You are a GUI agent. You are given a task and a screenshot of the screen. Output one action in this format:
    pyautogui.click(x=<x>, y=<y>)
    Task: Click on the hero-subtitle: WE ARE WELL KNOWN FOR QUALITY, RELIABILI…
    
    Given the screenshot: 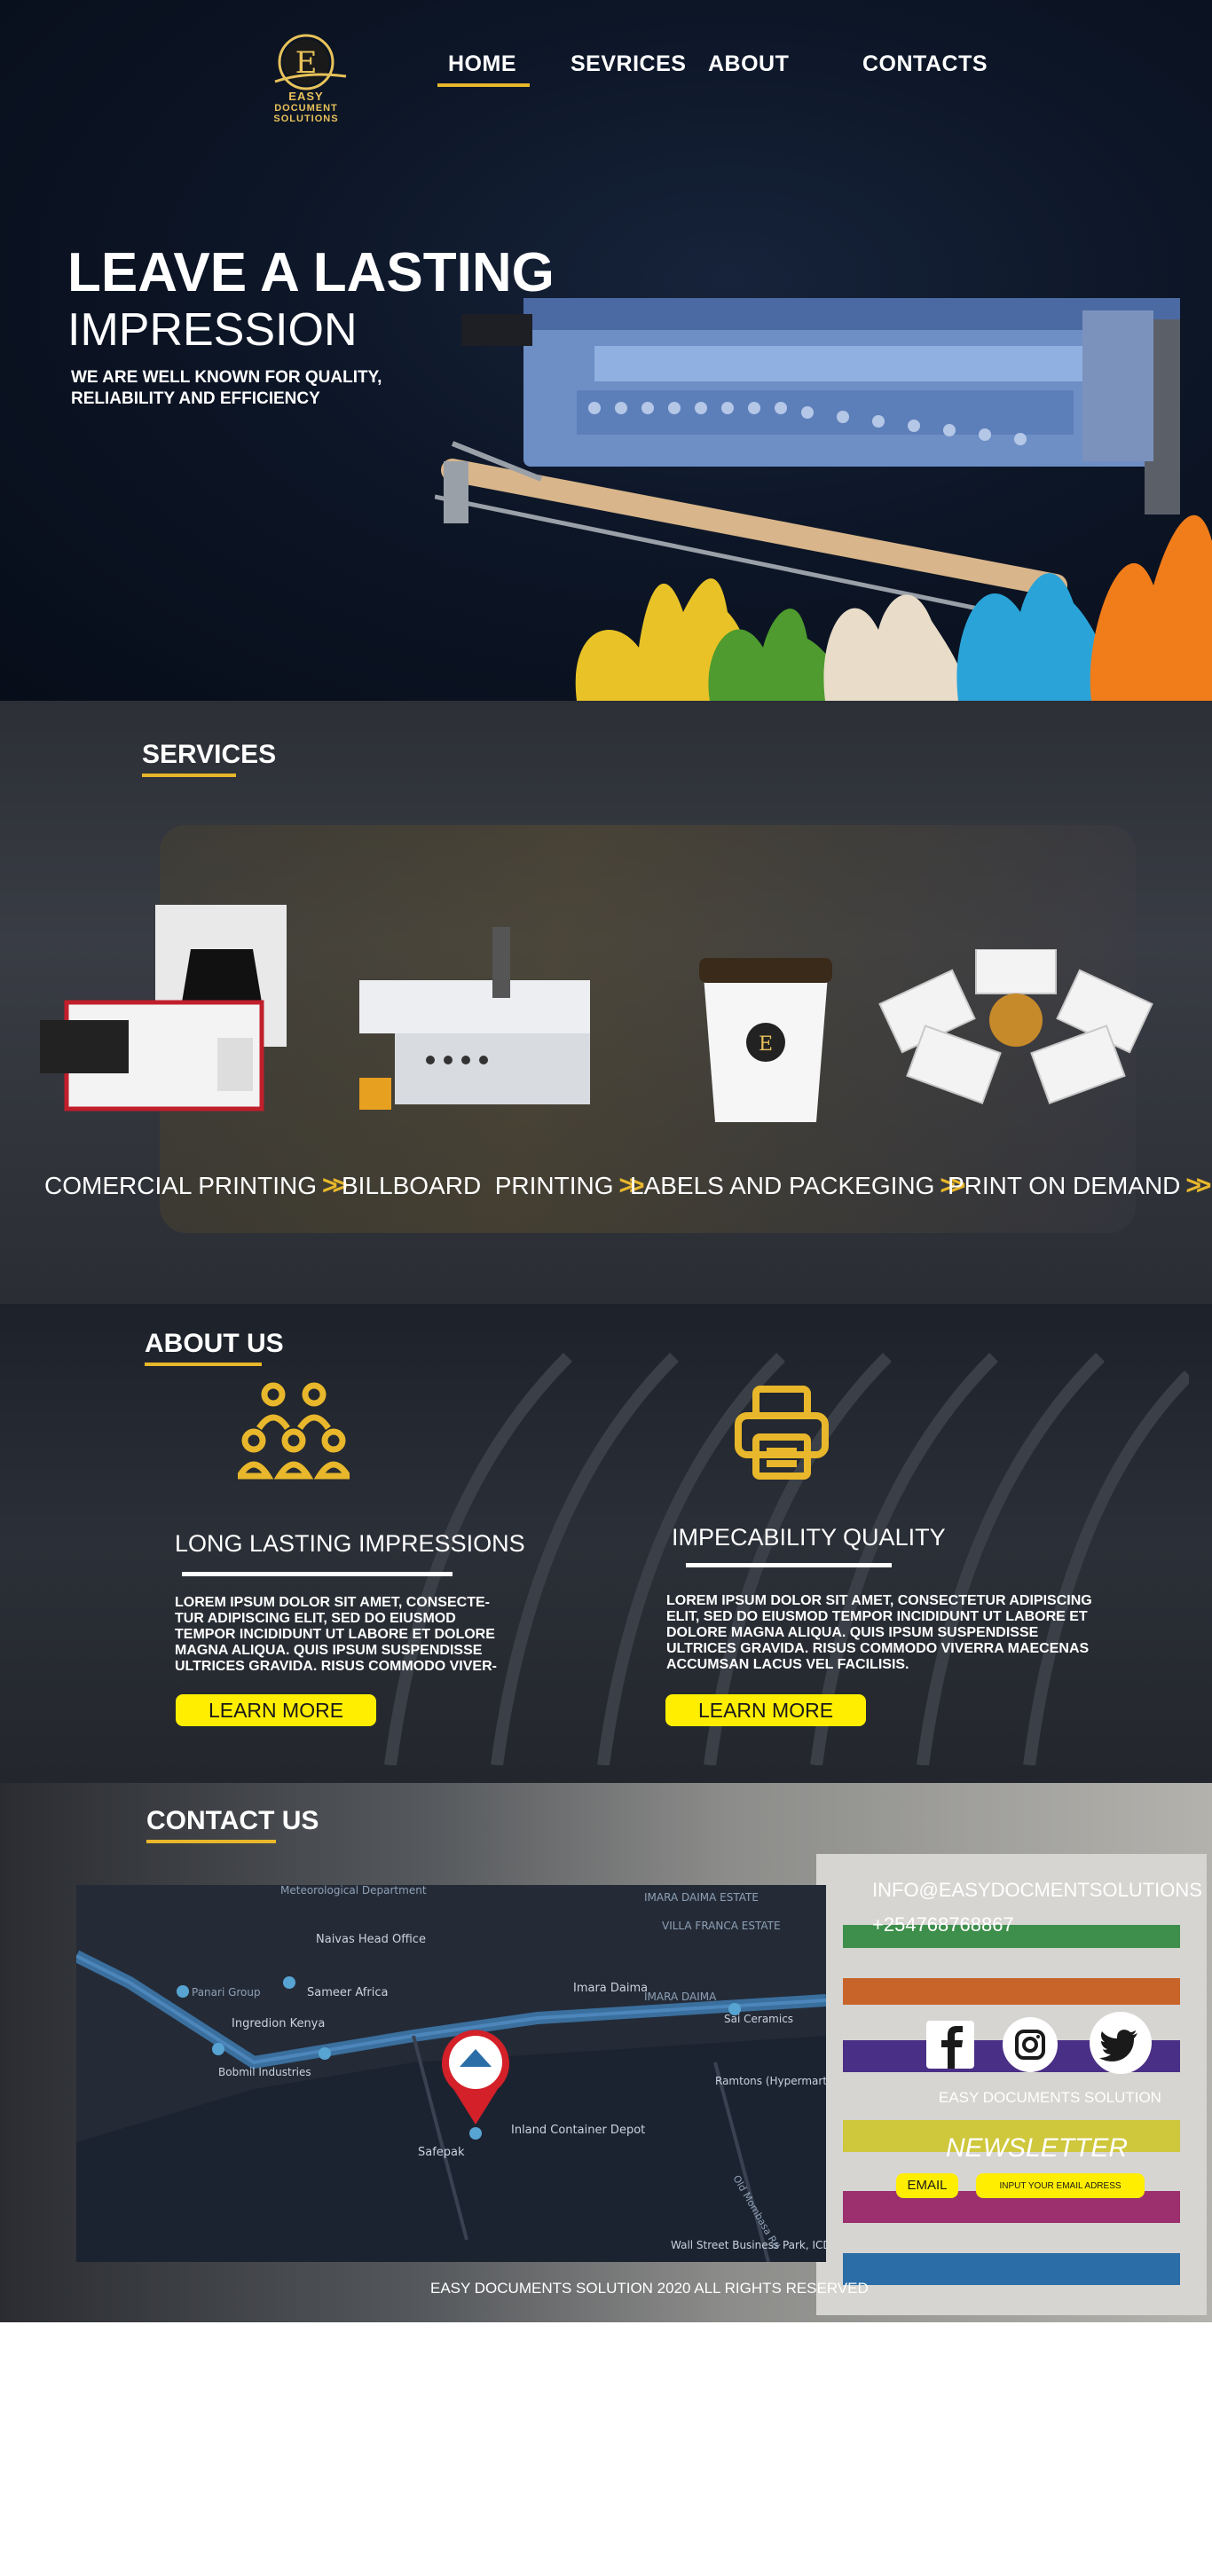 What is the action you would take?
    pyautogui.click(x=226, y=388)
    